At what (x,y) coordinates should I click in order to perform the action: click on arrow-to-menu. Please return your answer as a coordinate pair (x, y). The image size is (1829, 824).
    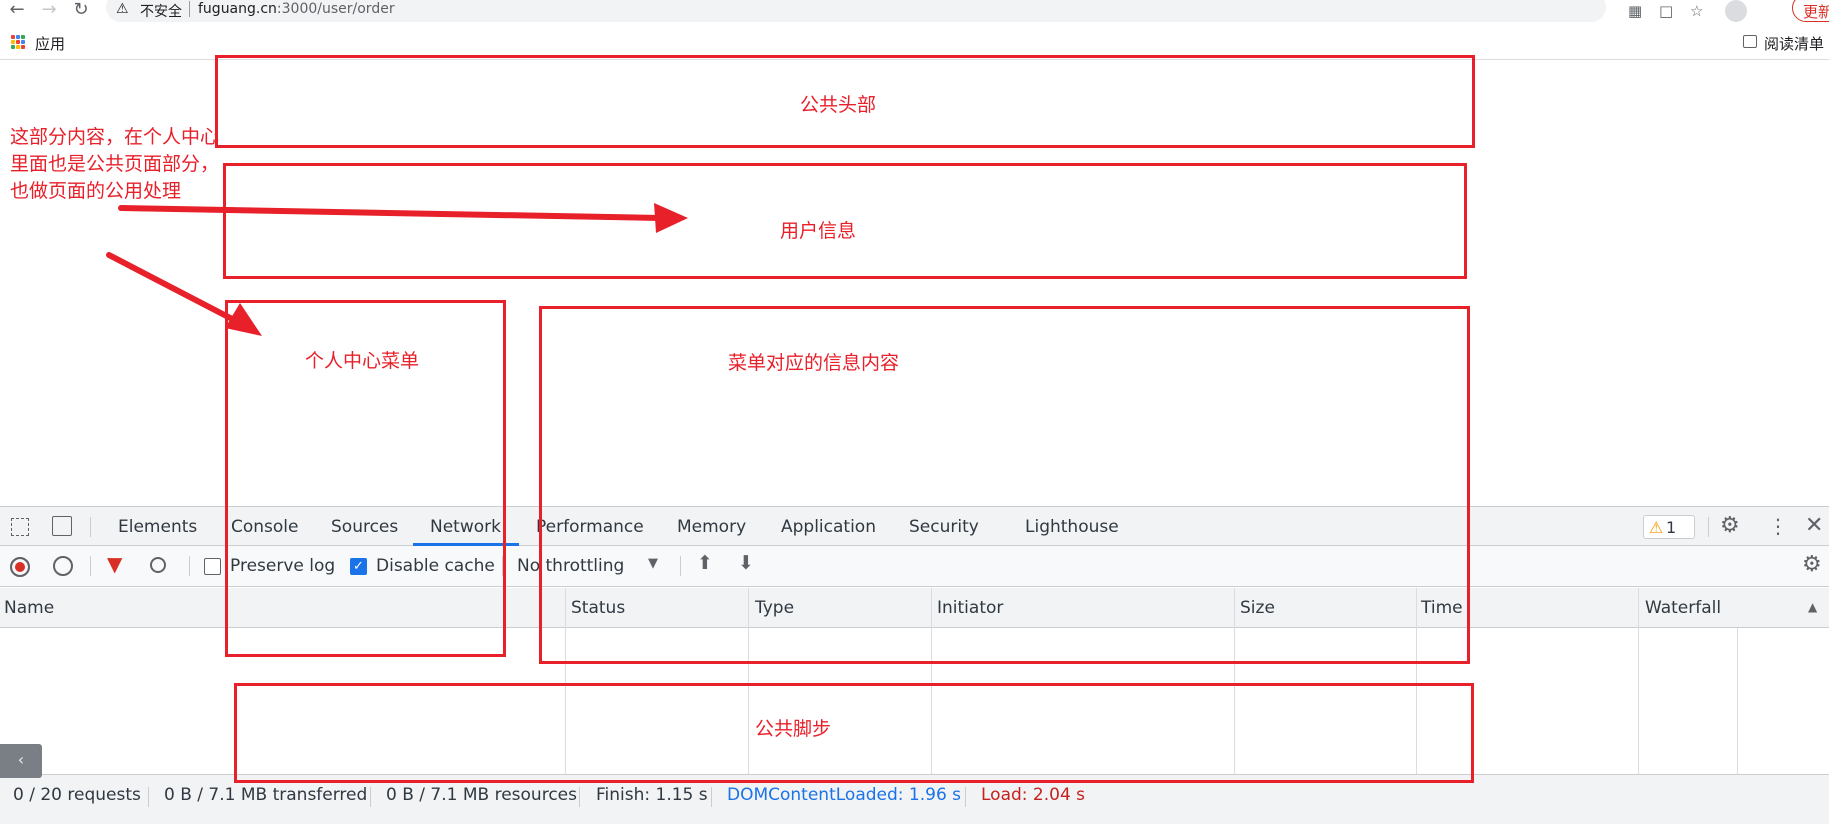
    Looking at the image, I should click on (173, 288).